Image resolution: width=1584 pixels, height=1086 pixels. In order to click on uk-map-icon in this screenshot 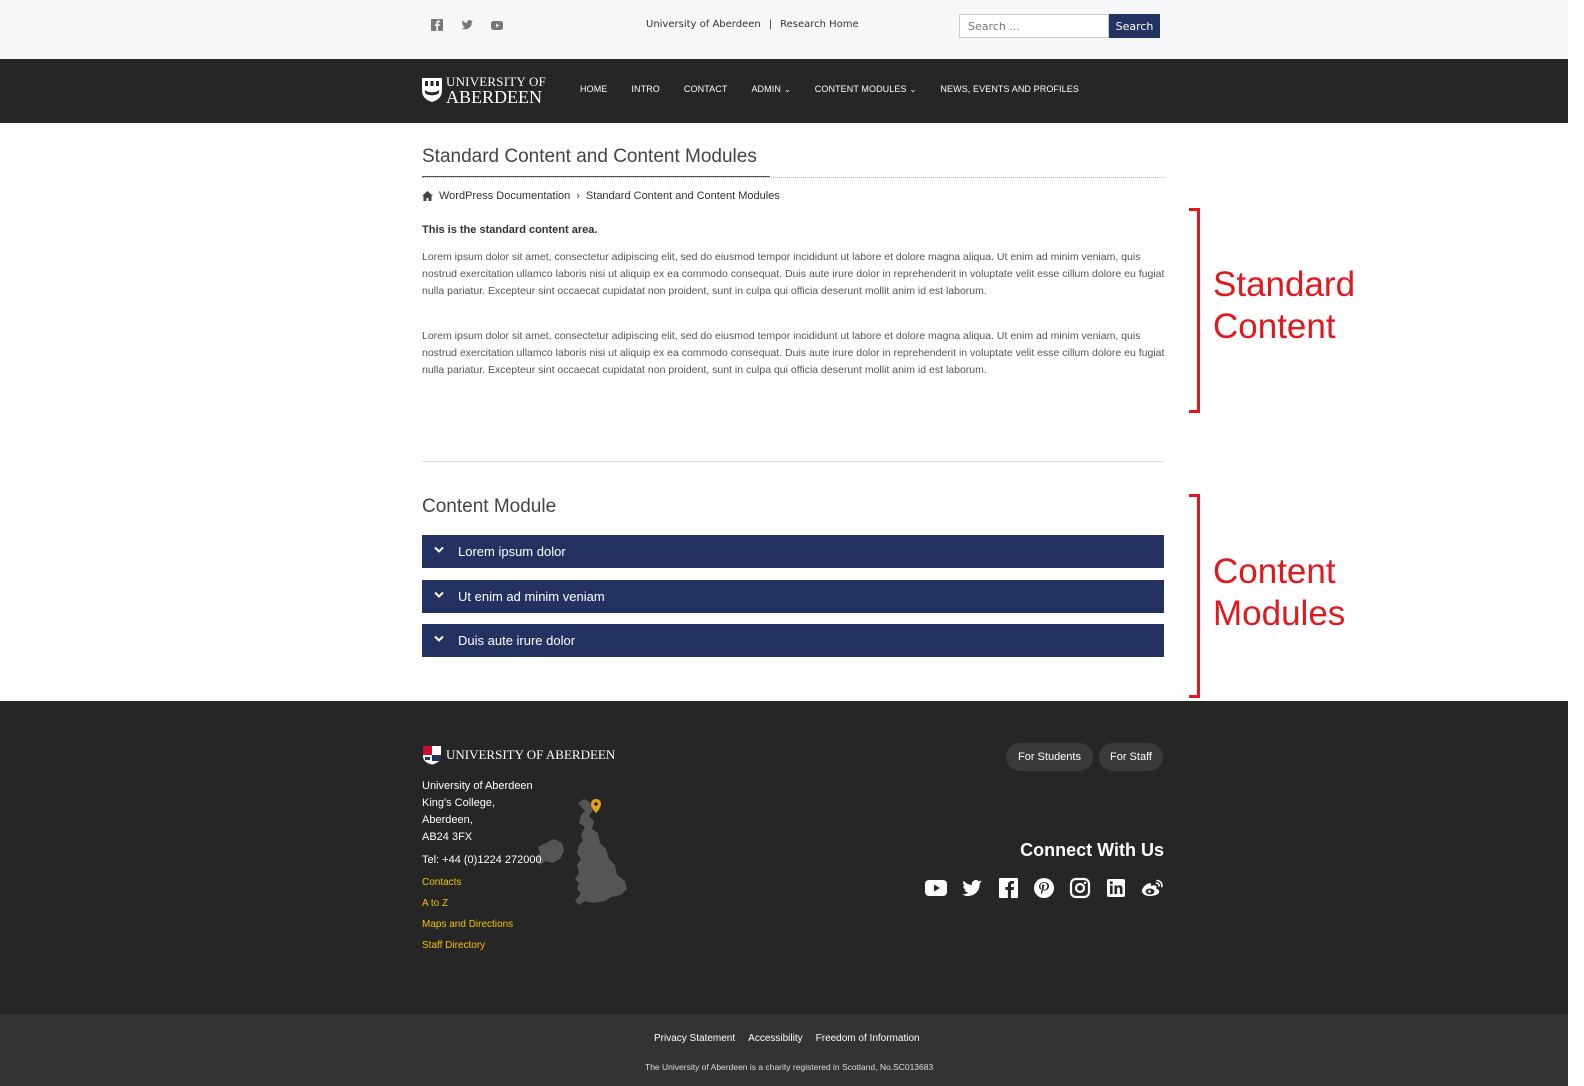, I will do `click(581, 852)`.